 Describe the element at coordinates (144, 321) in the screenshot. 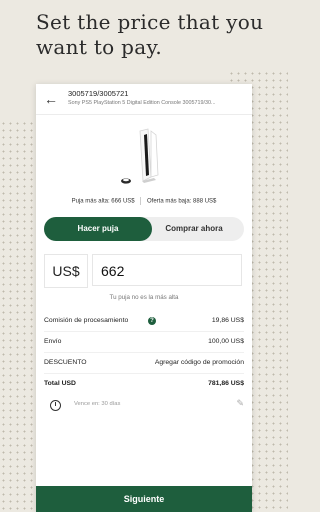

I see `processing-fee-row: Comisión de procesamiento ? 19,86 US$` at that location.